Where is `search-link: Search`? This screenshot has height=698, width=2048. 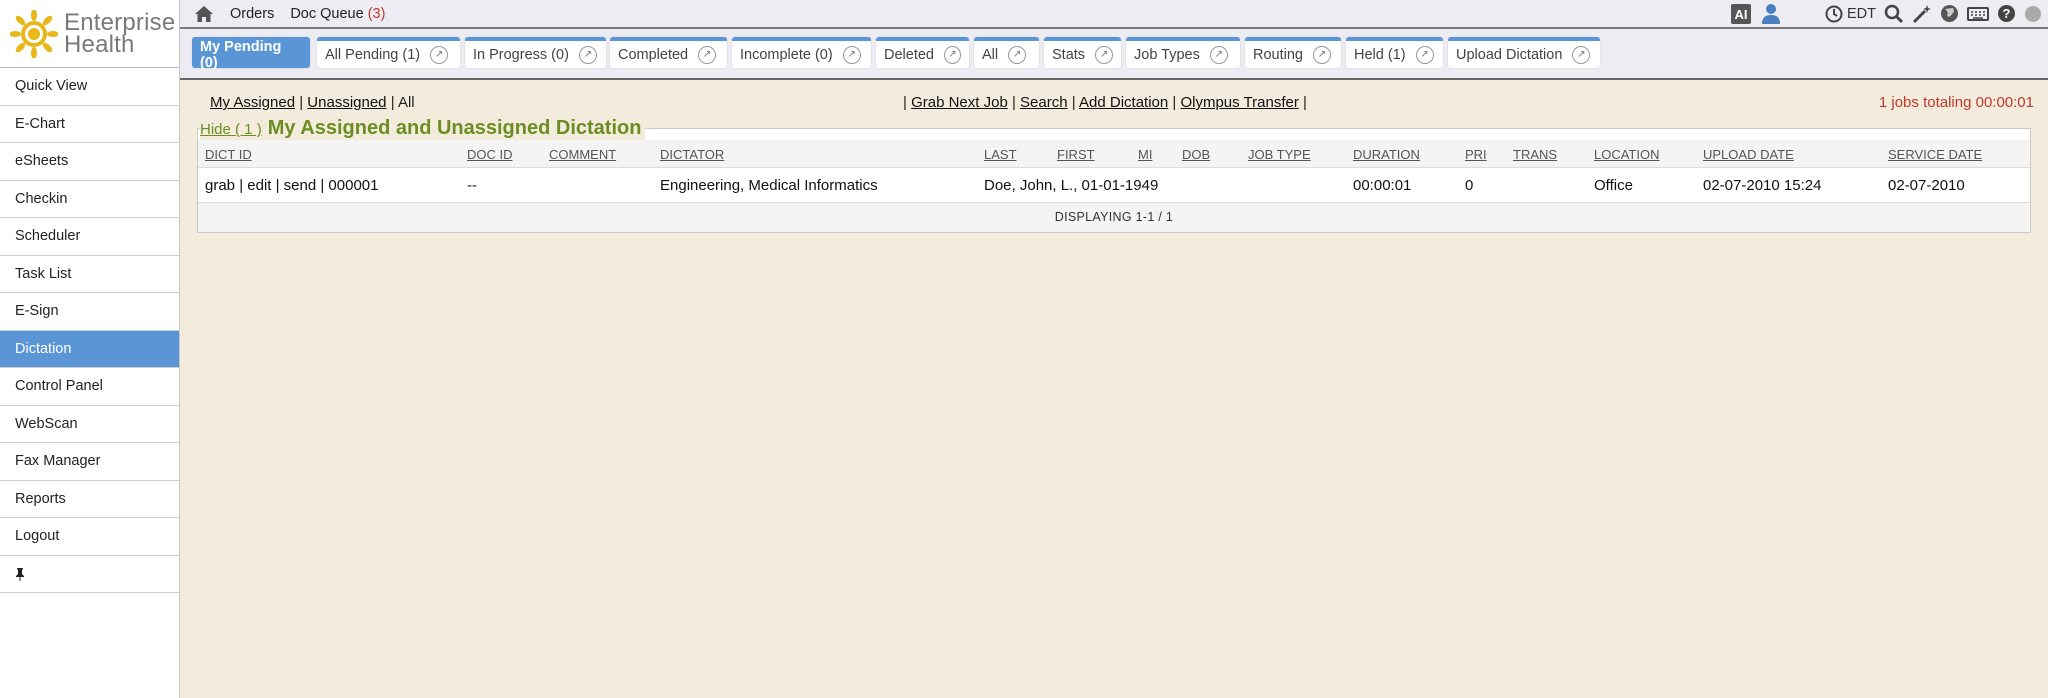 search-link: Search is located at coordinates (1044, 102).